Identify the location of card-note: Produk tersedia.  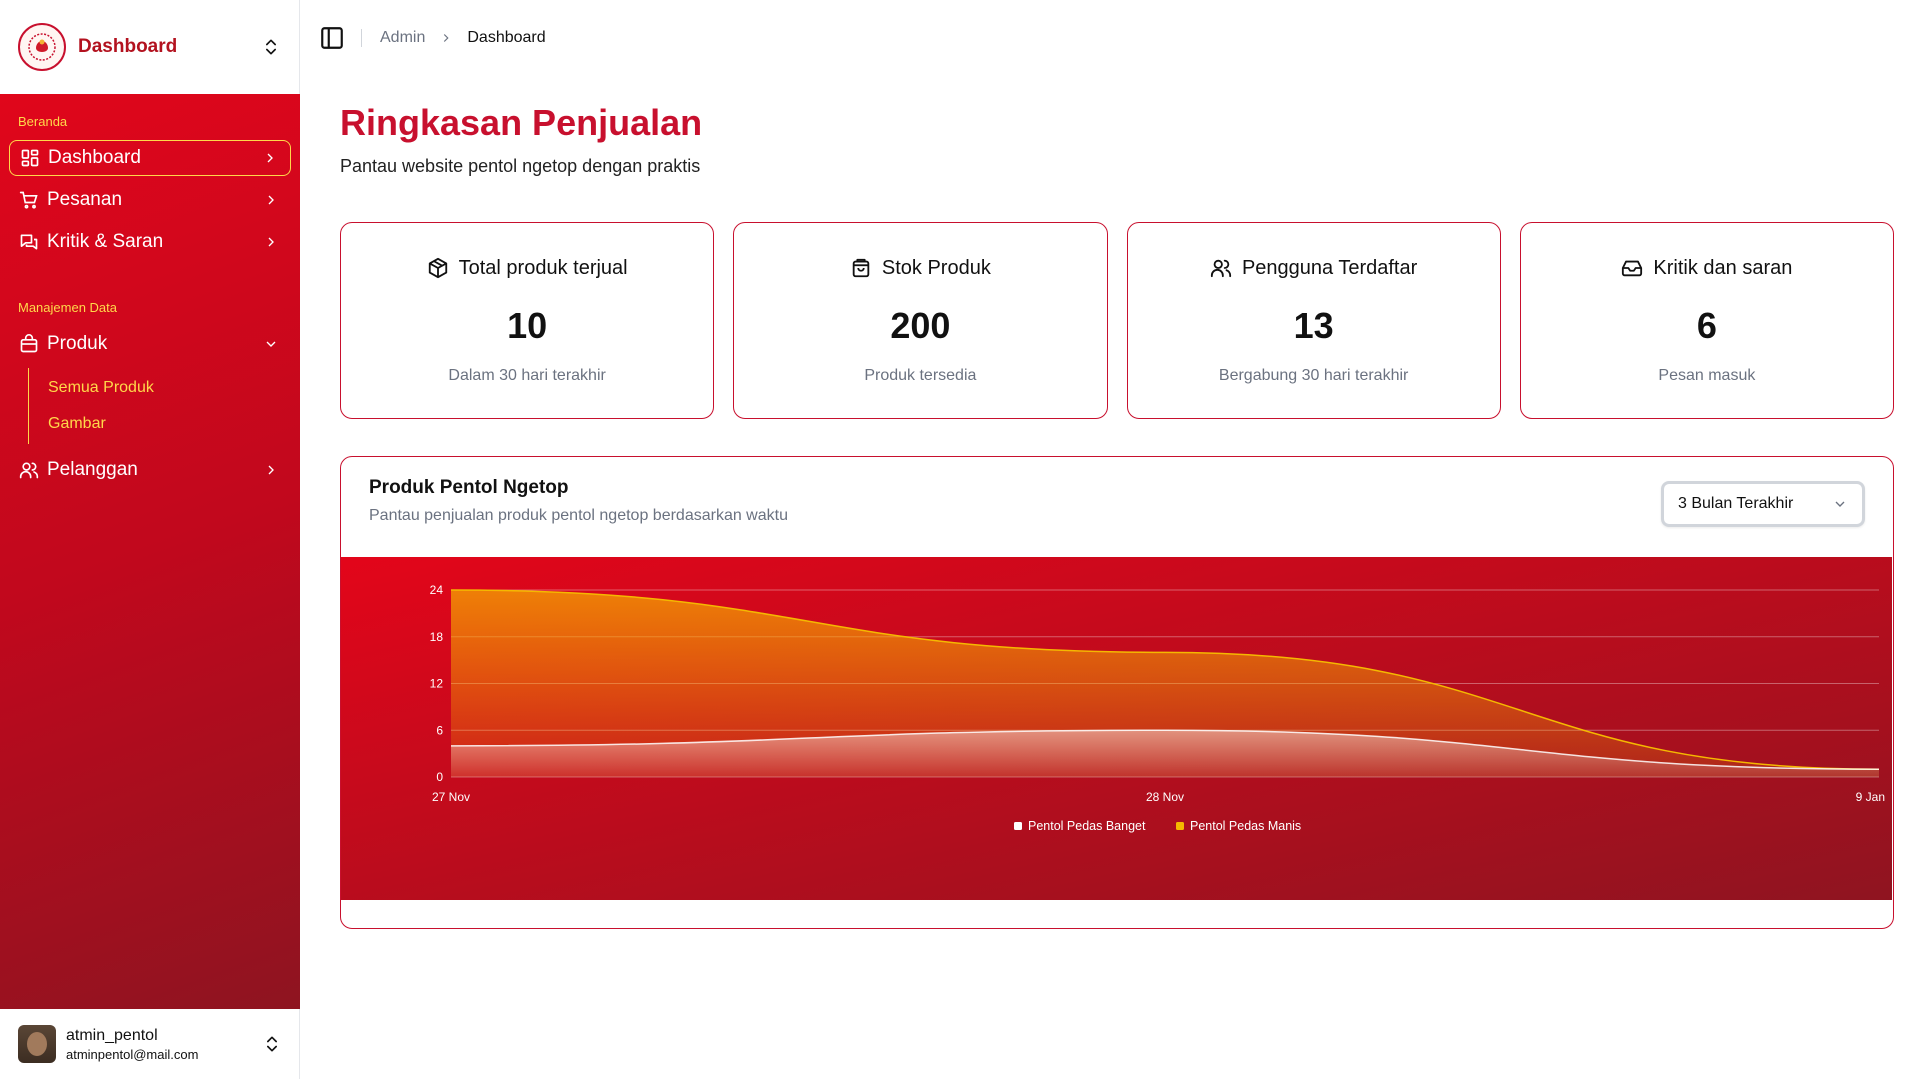
(920, 375).